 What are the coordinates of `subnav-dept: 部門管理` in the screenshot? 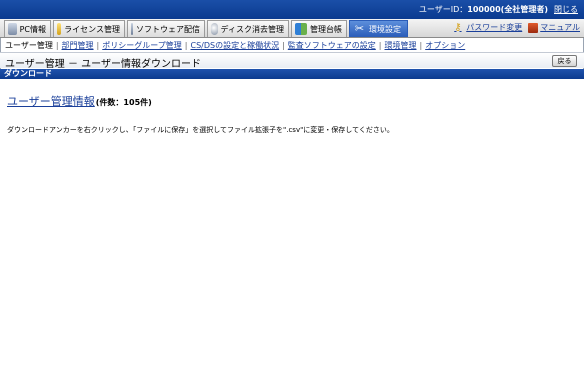 It's located at (78, 45).